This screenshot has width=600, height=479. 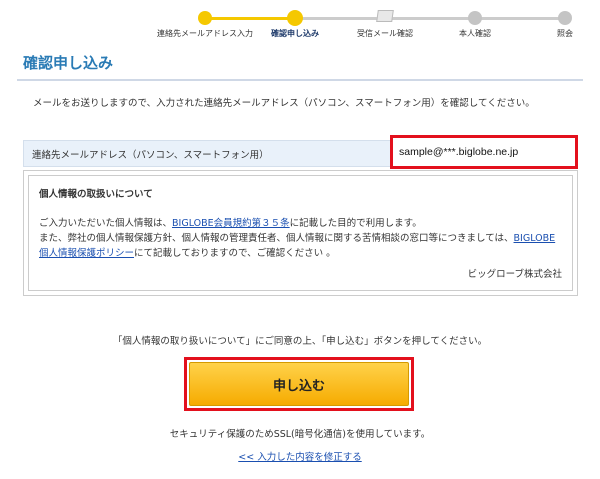 What do you see at coordinates (514, 274) in the screenshot?
I see `company-name: ビッグローブ株式会社` at bounding box center [514, 274].